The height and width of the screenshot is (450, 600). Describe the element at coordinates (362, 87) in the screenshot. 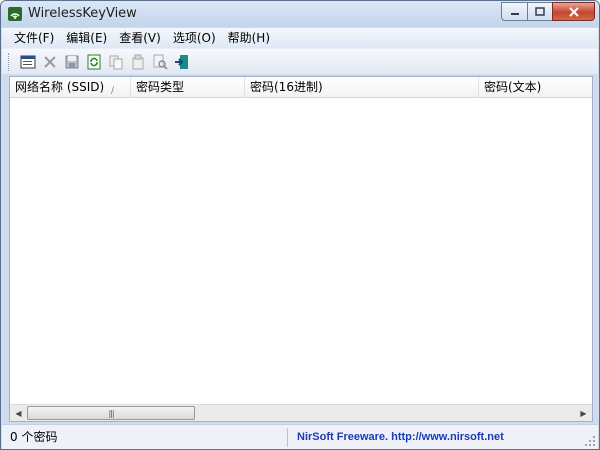

I see `column-header-key-hex: 密码(16进制)` at that location.